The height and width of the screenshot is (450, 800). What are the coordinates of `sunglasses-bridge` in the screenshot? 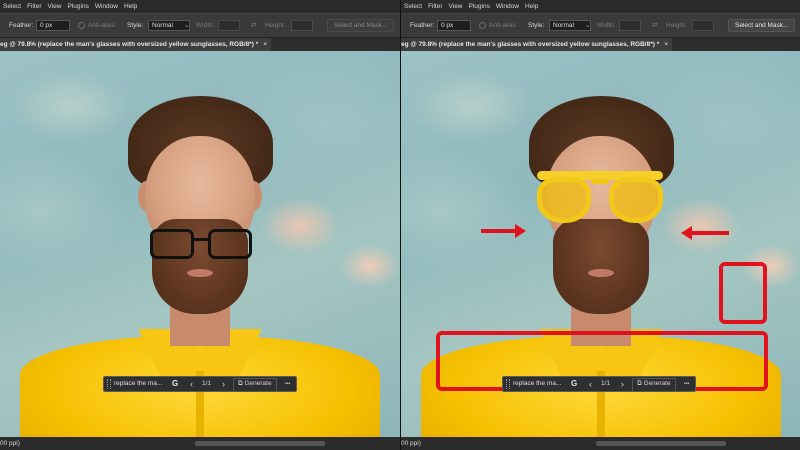 It's located at (600, 181).